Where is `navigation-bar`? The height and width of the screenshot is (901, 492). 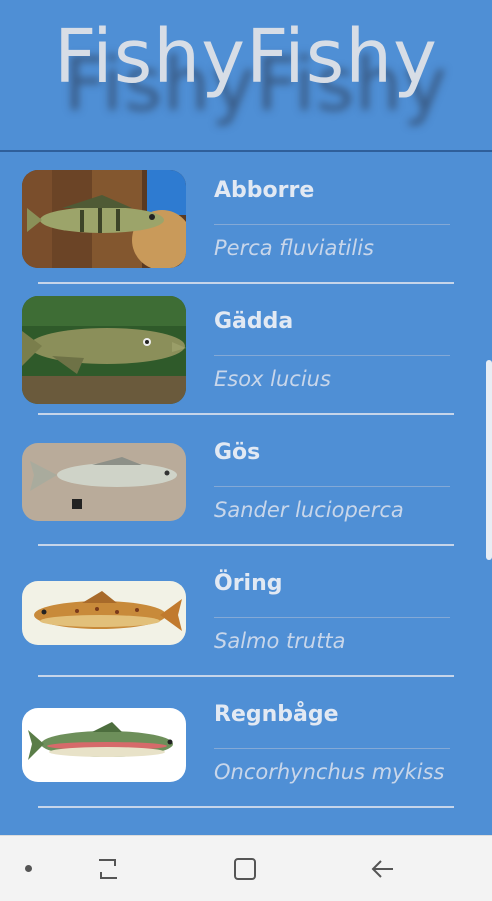 navigation-bar is located at coordinates (246, 868).